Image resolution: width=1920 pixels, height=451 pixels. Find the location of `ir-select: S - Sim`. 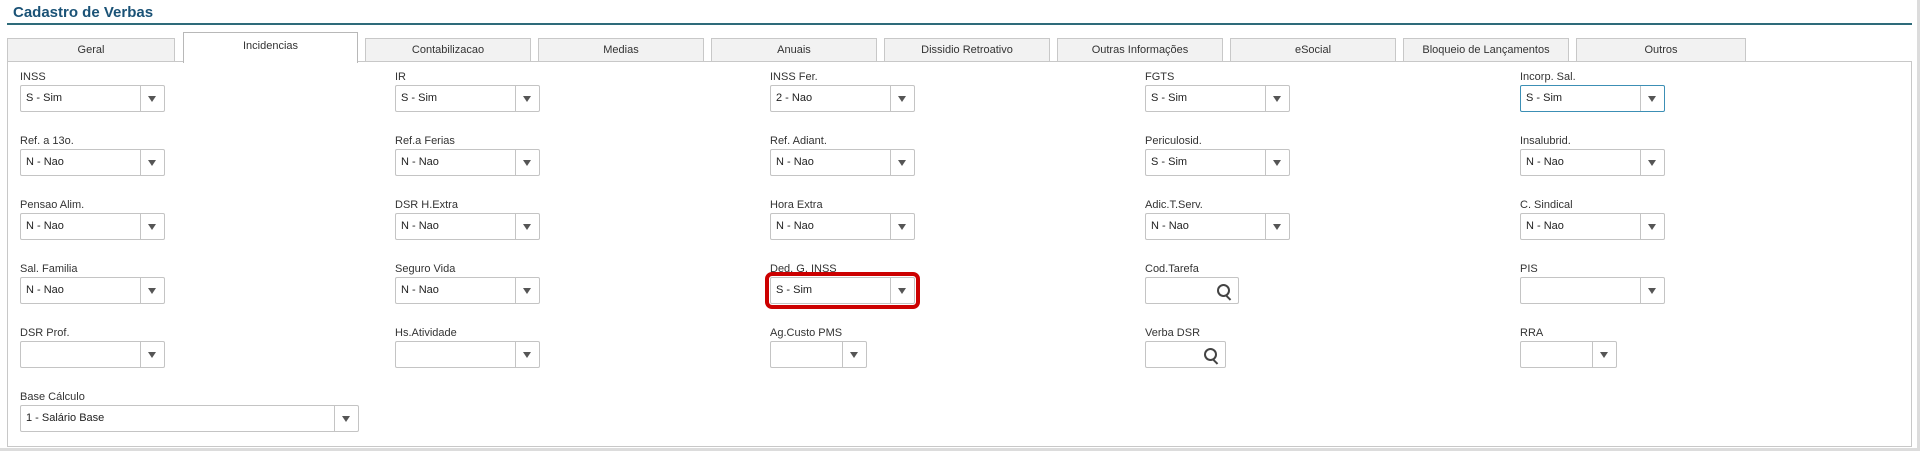

ir-select: S - Sim is located at coordinates (467, 98).